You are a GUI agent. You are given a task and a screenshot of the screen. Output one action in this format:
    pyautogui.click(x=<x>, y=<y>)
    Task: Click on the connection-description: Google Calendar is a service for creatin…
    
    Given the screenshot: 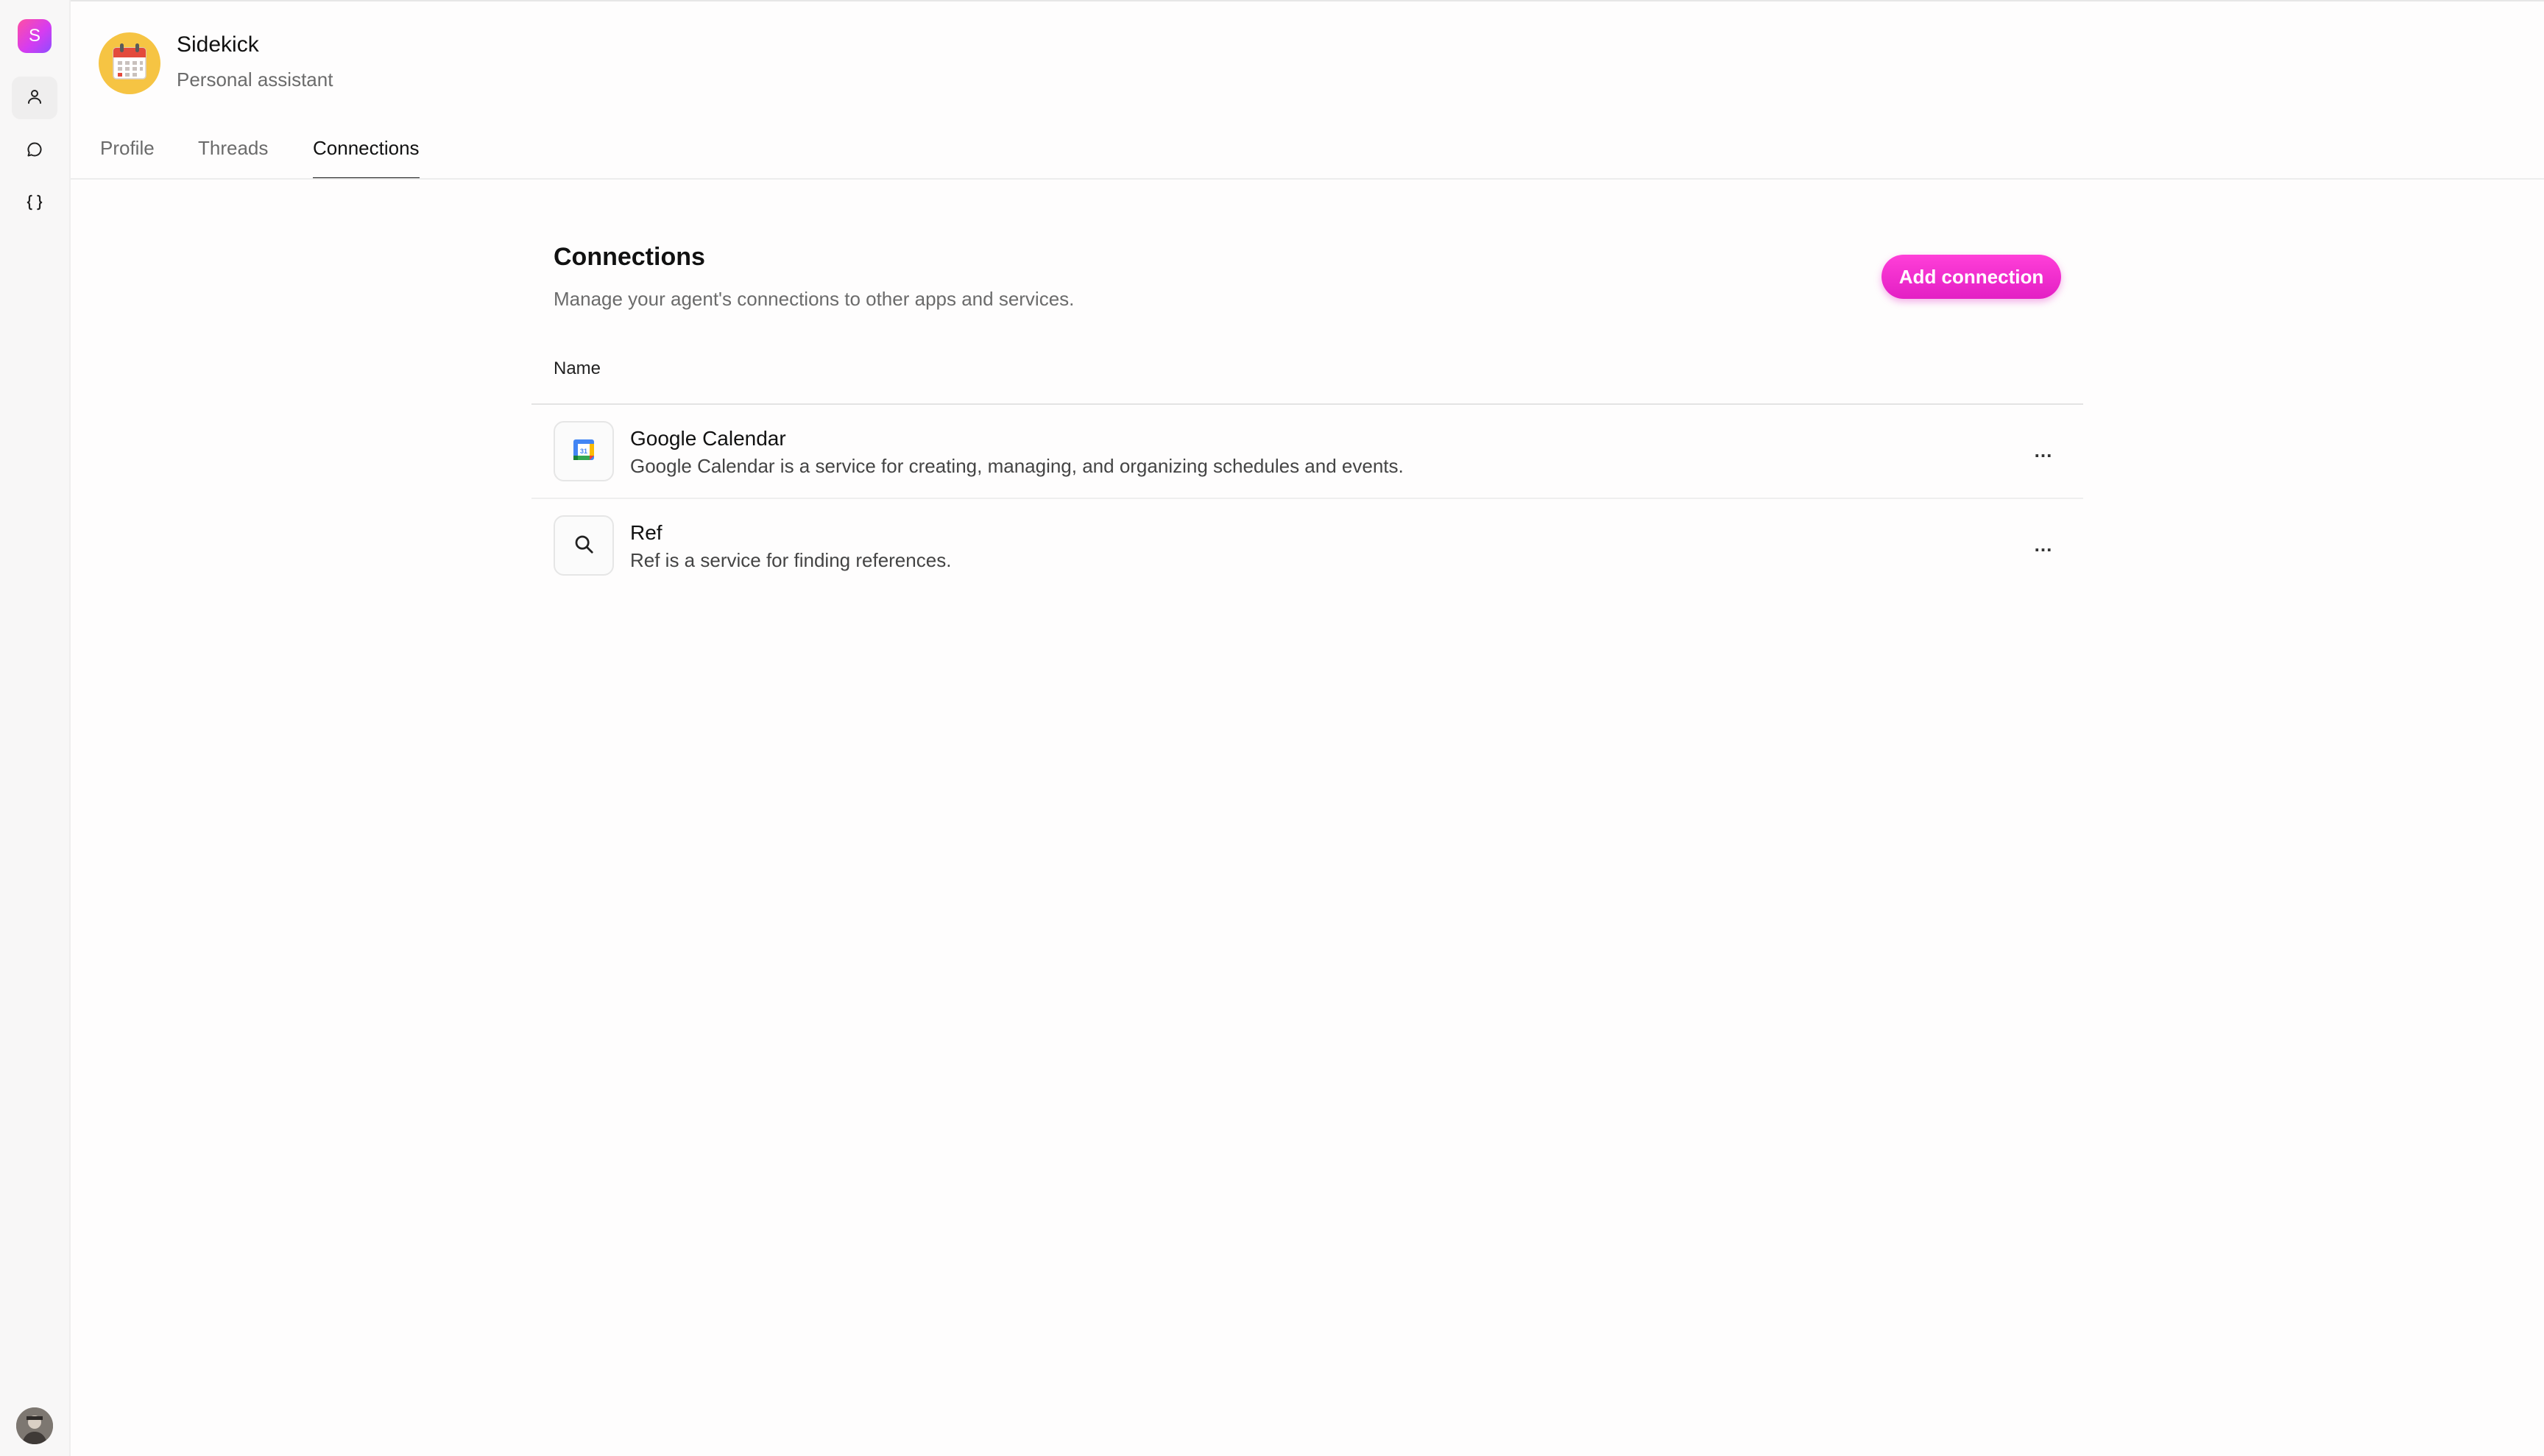 What is the action you would take?
    pyautogui.click(x=1017, y=466)
    